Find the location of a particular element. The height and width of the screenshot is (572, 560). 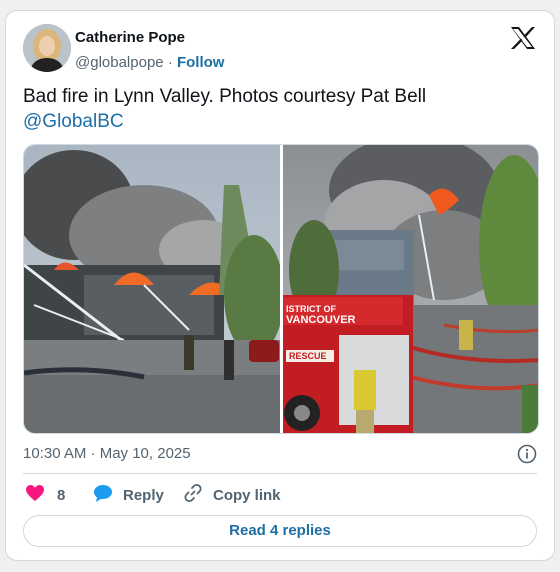

author-block: Catherine Pope @globalpope · Follow is located at coordinates (149, 50).